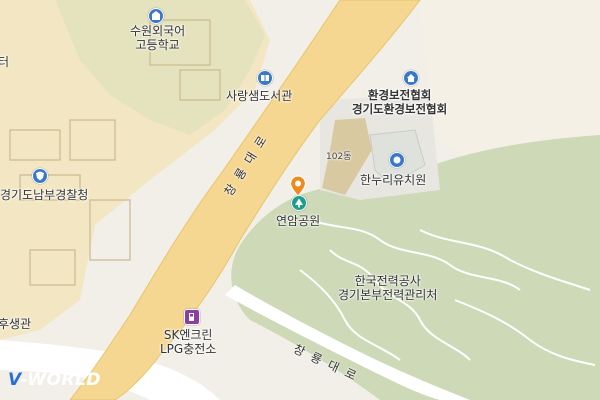 This screenshot has height=400, width=600. What do you see at coordinates (387, 281) in the screenshot?
I see `poi-label-line: 한국전력공사` at bounding box center [387, 281].